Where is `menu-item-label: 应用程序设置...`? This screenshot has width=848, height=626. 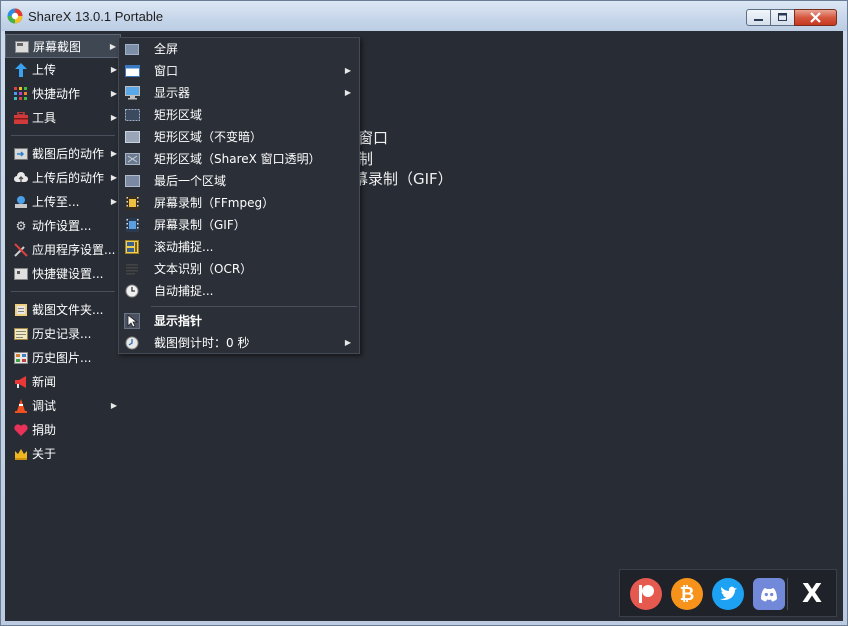
menu-item-label: 应用程序设置... is located at coordinates (74, 250).